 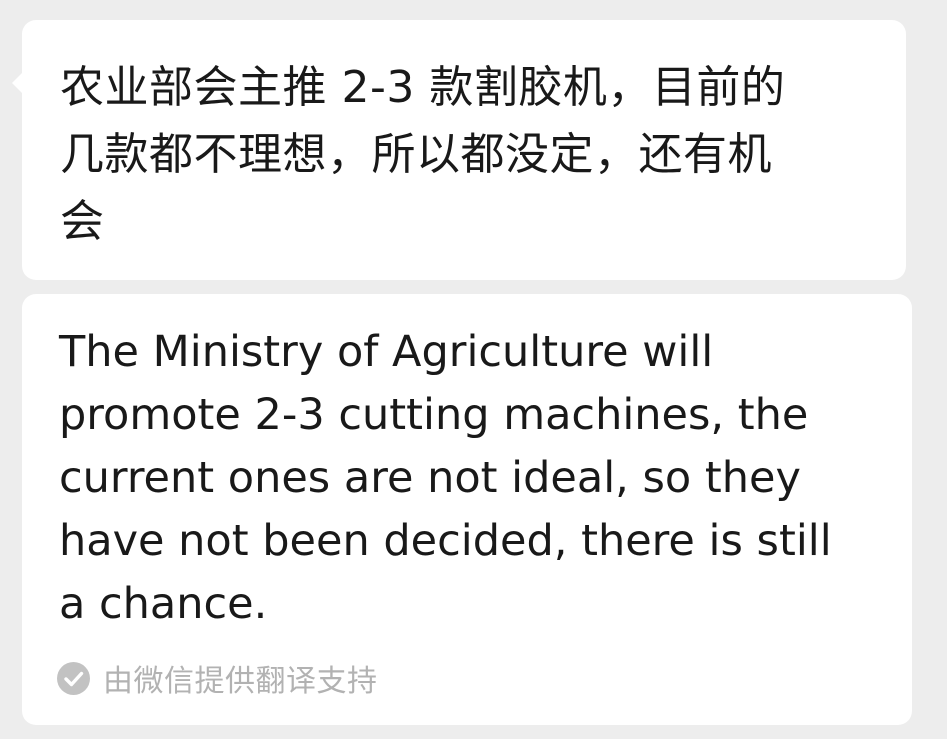 I want to click on check-circle-icon, so click(x=73, y=678).